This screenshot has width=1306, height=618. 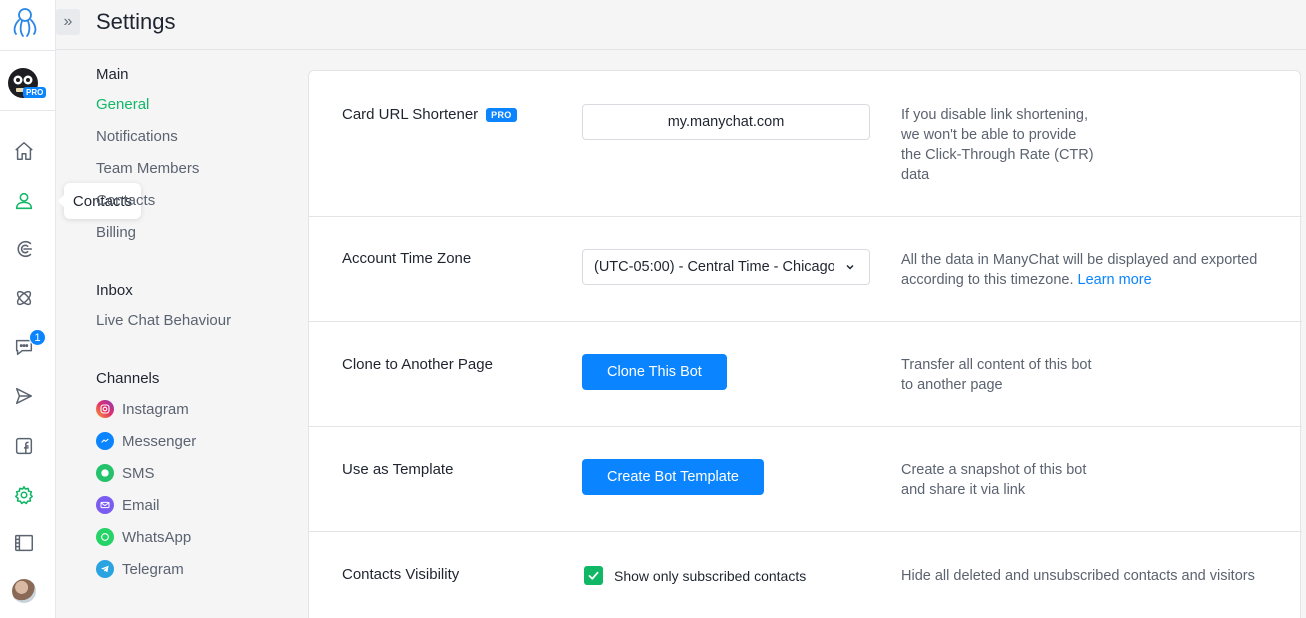 What do you see at coordinates (112, 74) in the screenshot?
I see `nav-group-main: Main` at bounding box center [112, 74].